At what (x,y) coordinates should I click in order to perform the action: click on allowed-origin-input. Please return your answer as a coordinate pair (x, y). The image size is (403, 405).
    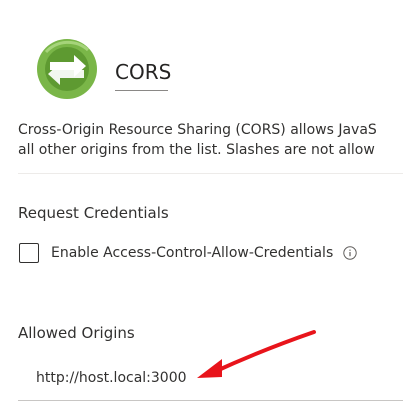
    Looking at the image, I should click on (186, 378).